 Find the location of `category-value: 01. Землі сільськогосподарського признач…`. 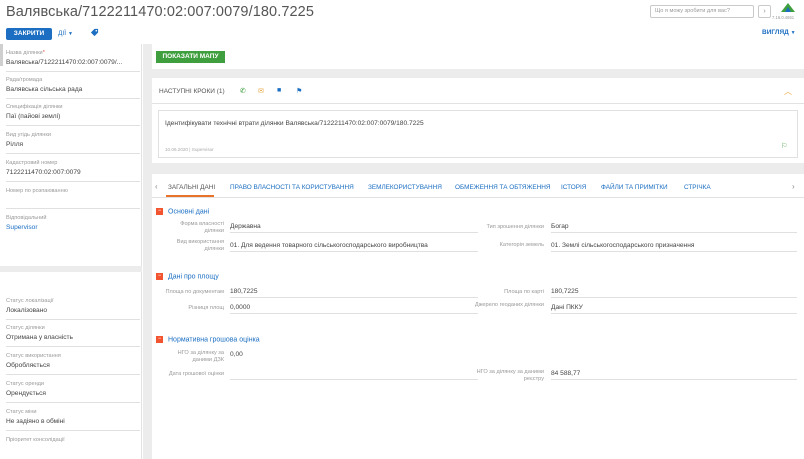

category-value: 01. Землі сільськогосподарського признач… is located at coordinates (674, 247).